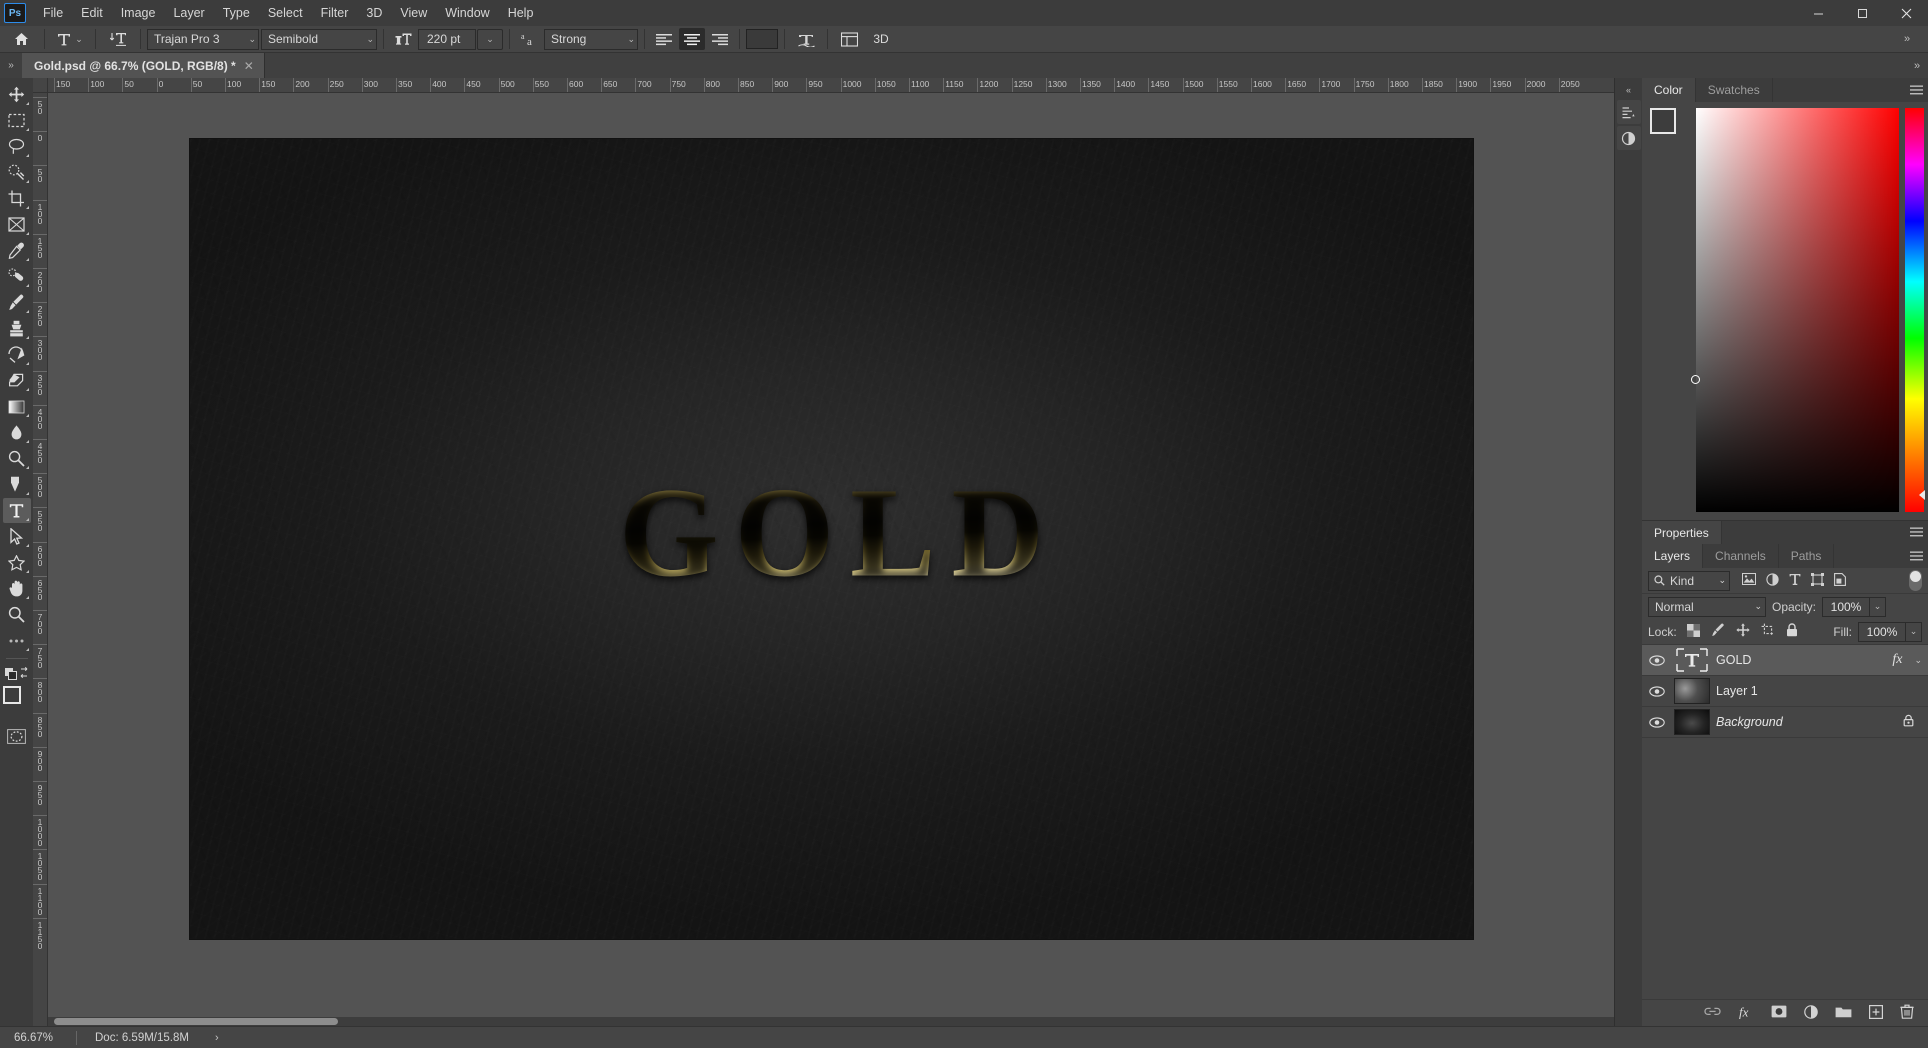 The height and width of the screenshot is (1048, 1928). I want to click on tool-history-brush-tool, so click(17, 354).